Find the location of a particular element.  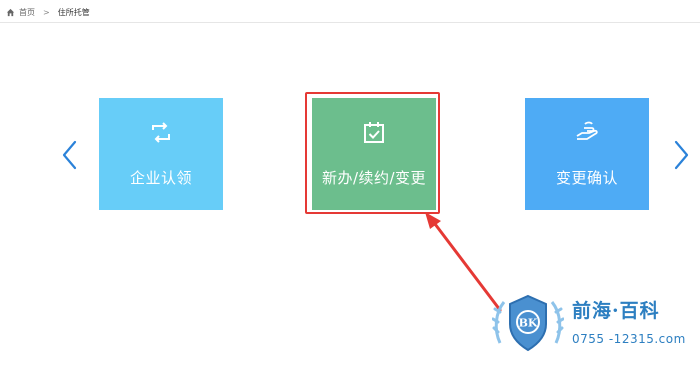

calendar-check-icon is located at coordinates (374, 132).